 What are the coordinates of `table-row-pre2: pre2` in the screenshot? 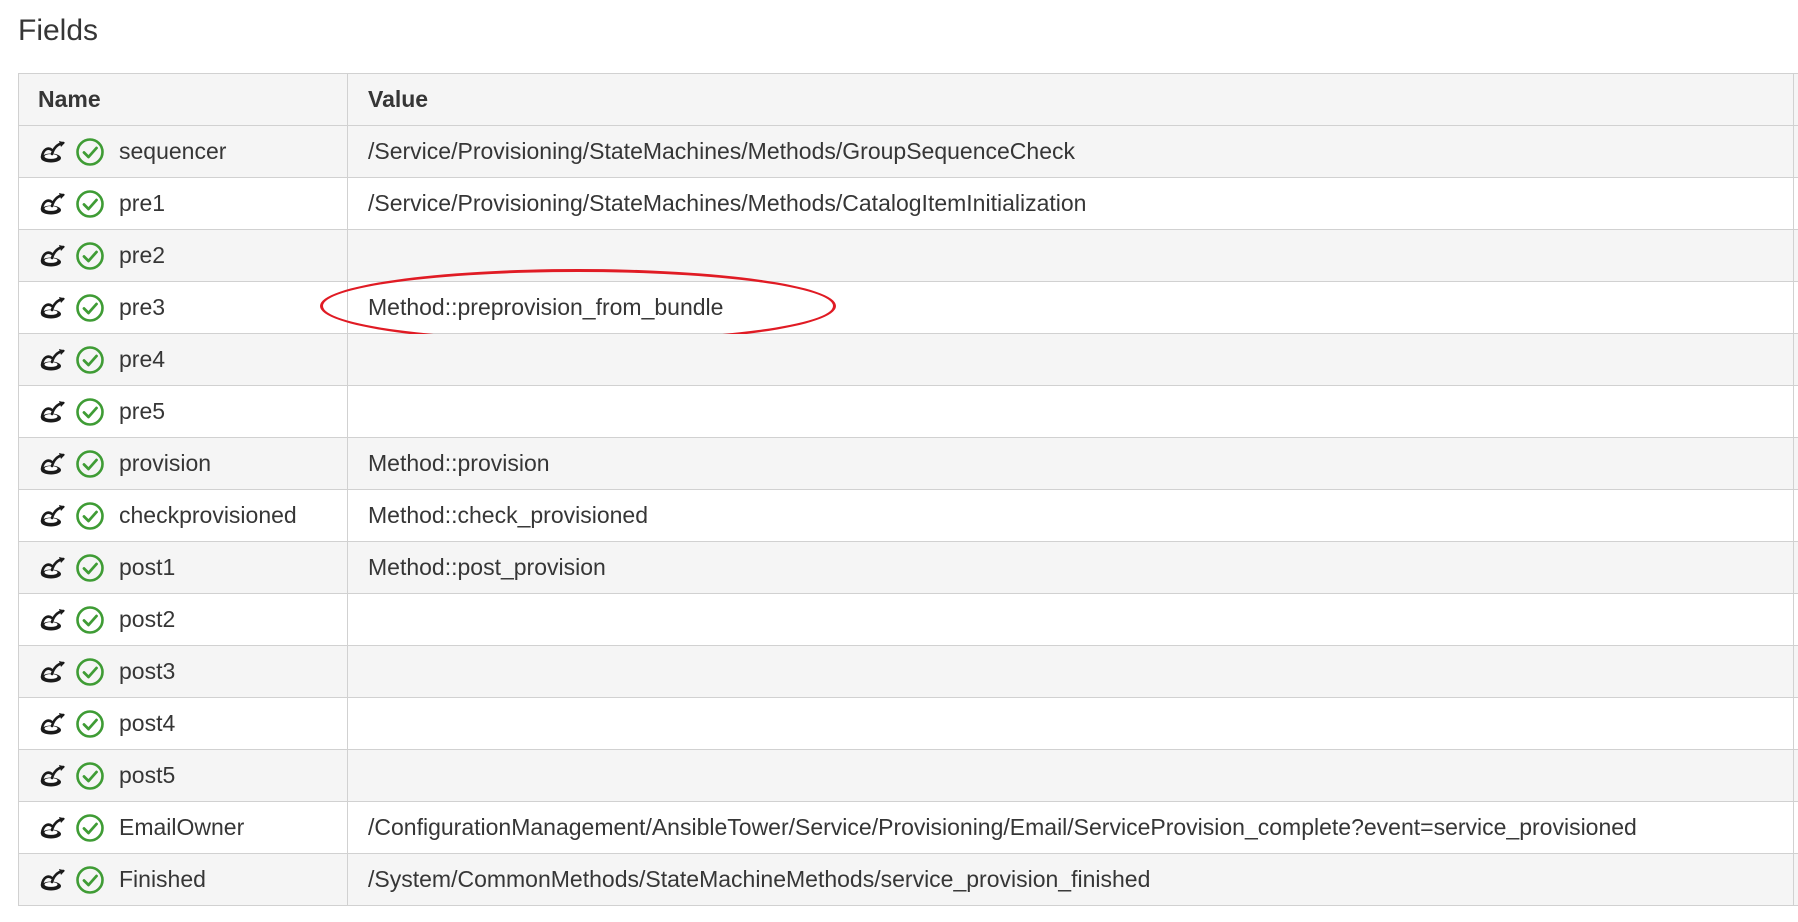 It's located at (908, 255).